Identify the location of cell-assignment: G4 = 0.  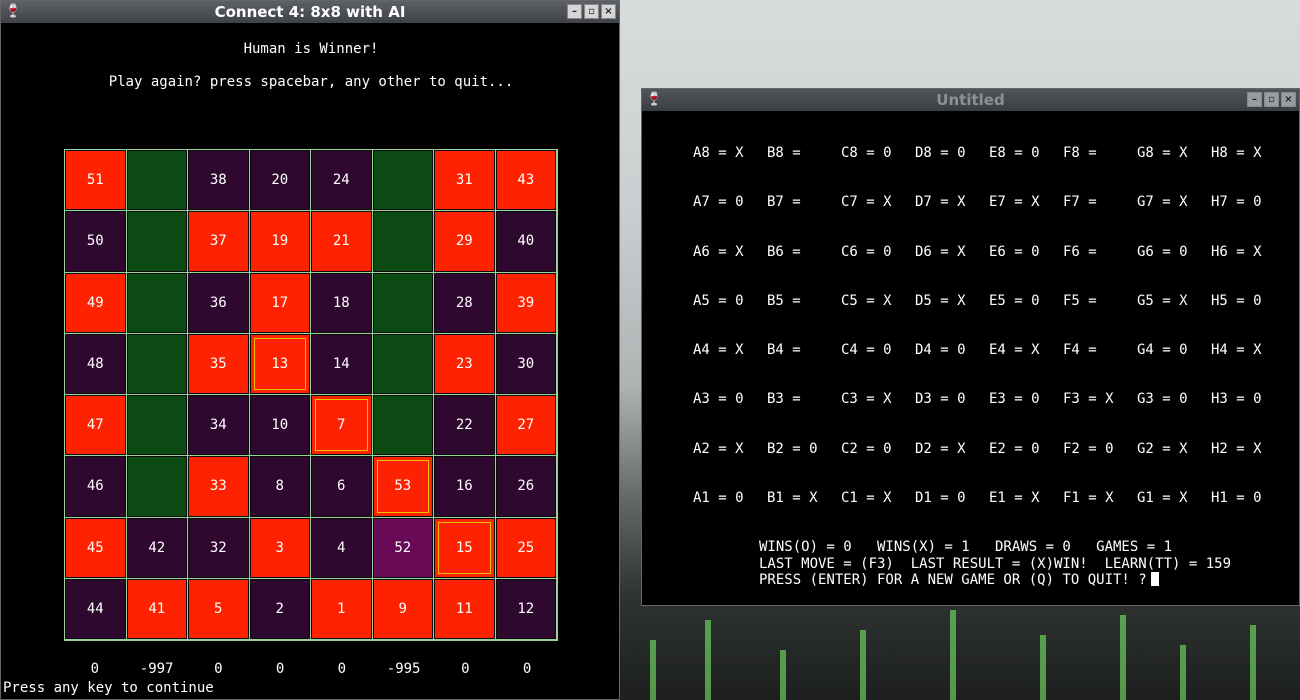
(1162, 350).